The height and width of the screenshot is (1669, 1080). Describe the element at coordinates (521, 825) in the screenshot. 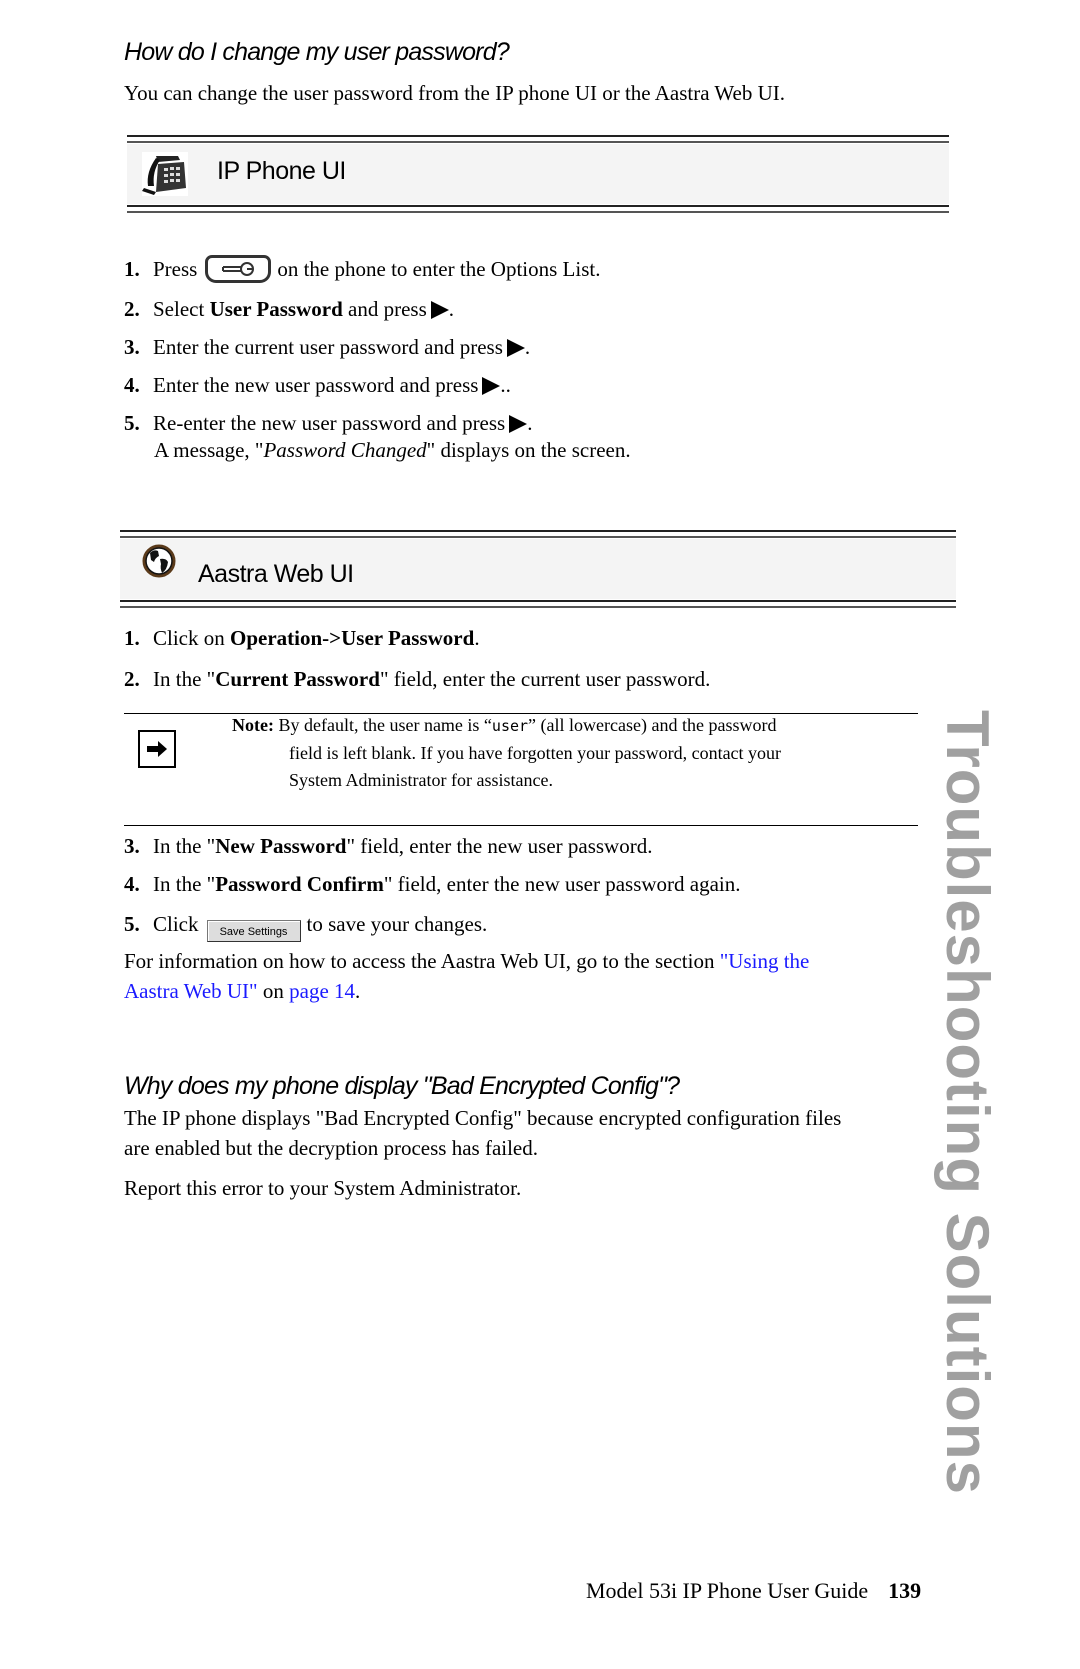

I see `note-bottom-rule` at that location.